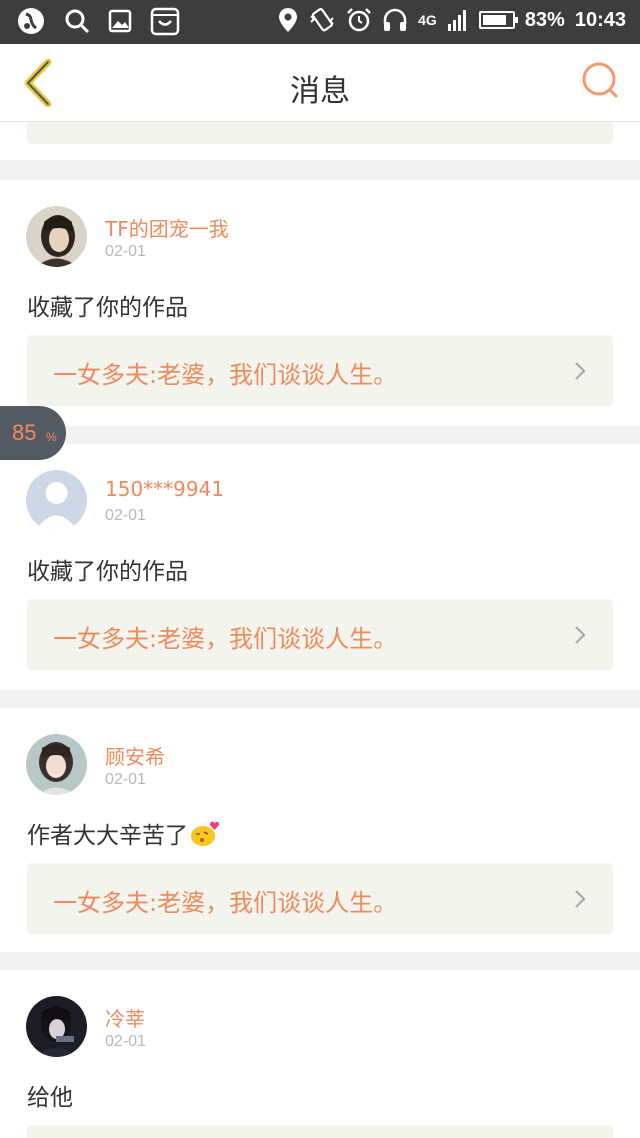  I want to click on badge-value: 85, so click(24, 432).